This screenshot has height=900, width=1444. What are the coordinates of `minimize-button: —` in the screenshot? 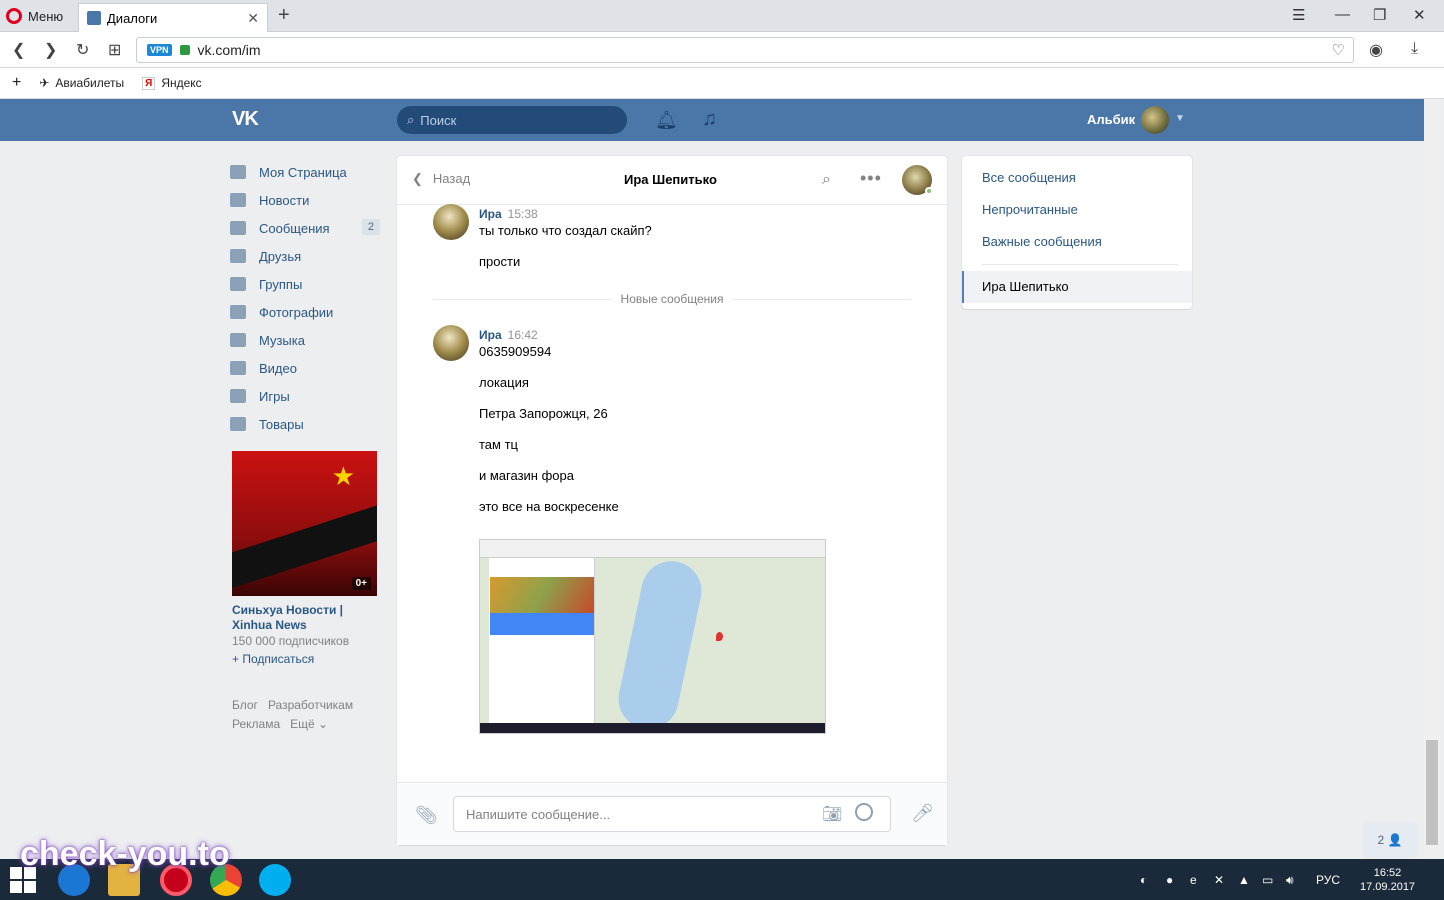 It's located at (1342, 14).